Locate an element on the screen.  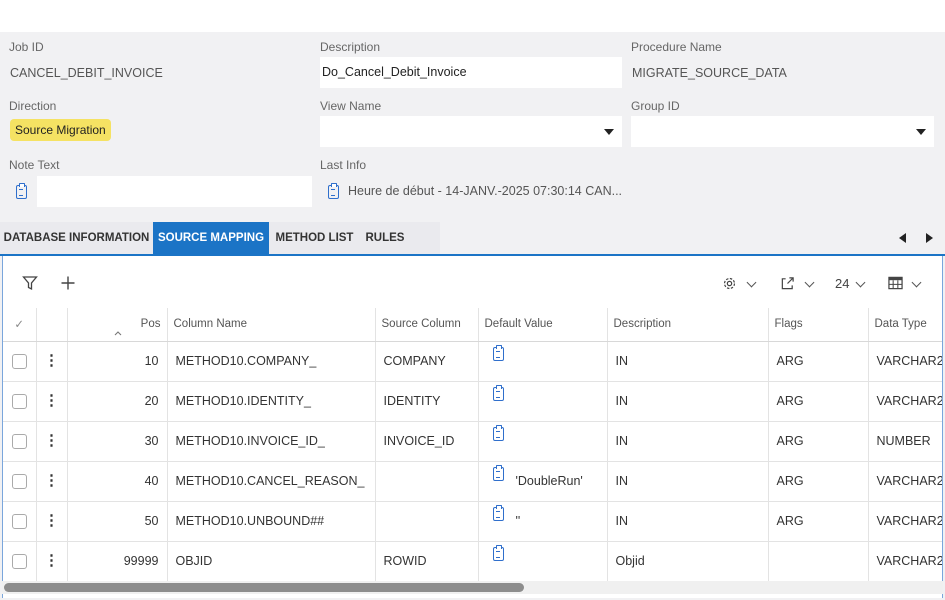
pos-cell: 10 is located at coordinates (117, 361).